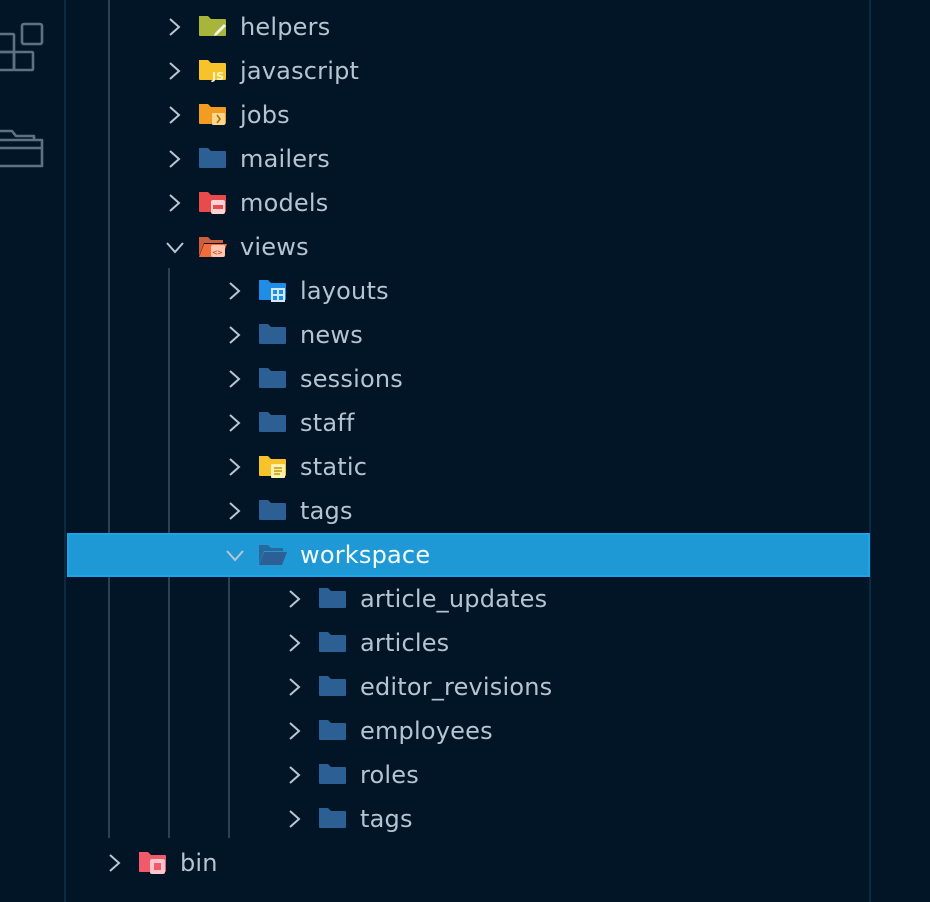  I want to click on activity-bar, so click(33, 451).